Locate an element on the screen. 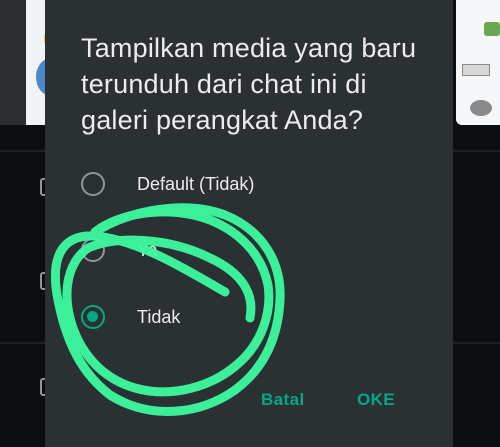 The width and height of the screenshot is (500, 447). option-yes: Ya is located at coordinates (241, 250).